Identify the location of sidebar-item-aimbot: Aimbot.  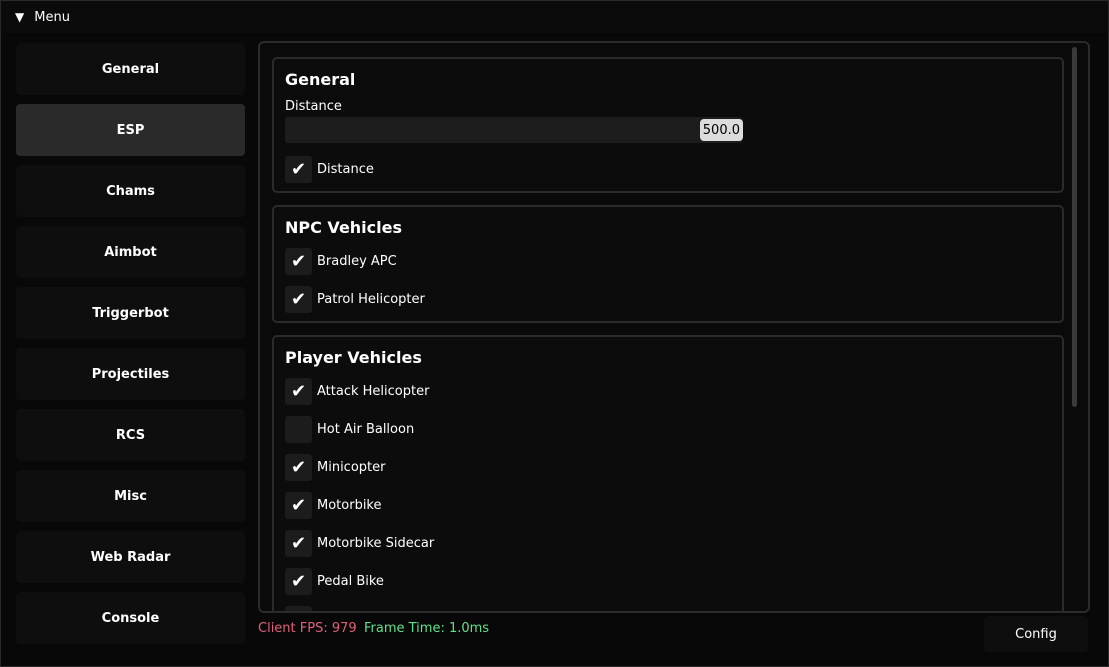
(130, 252).